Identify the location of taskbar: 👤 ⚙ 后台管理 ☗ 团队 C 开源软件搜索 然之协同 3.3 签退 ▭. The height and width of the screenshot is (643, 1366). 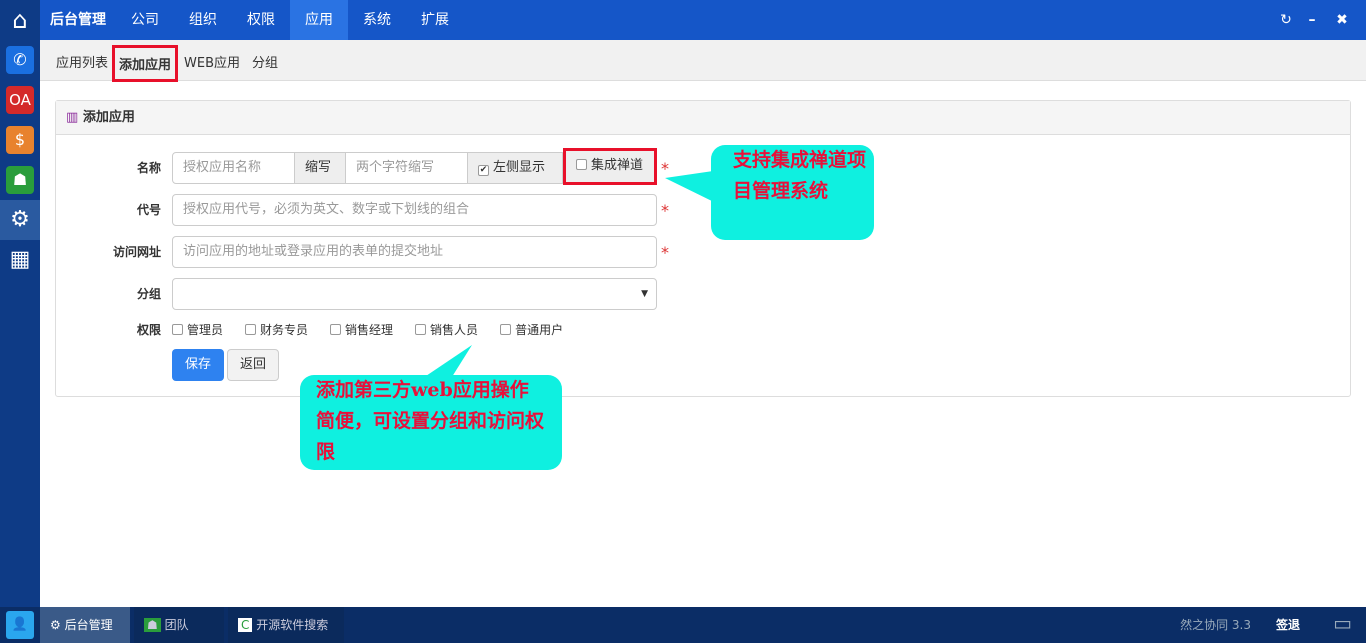
(683, 625).